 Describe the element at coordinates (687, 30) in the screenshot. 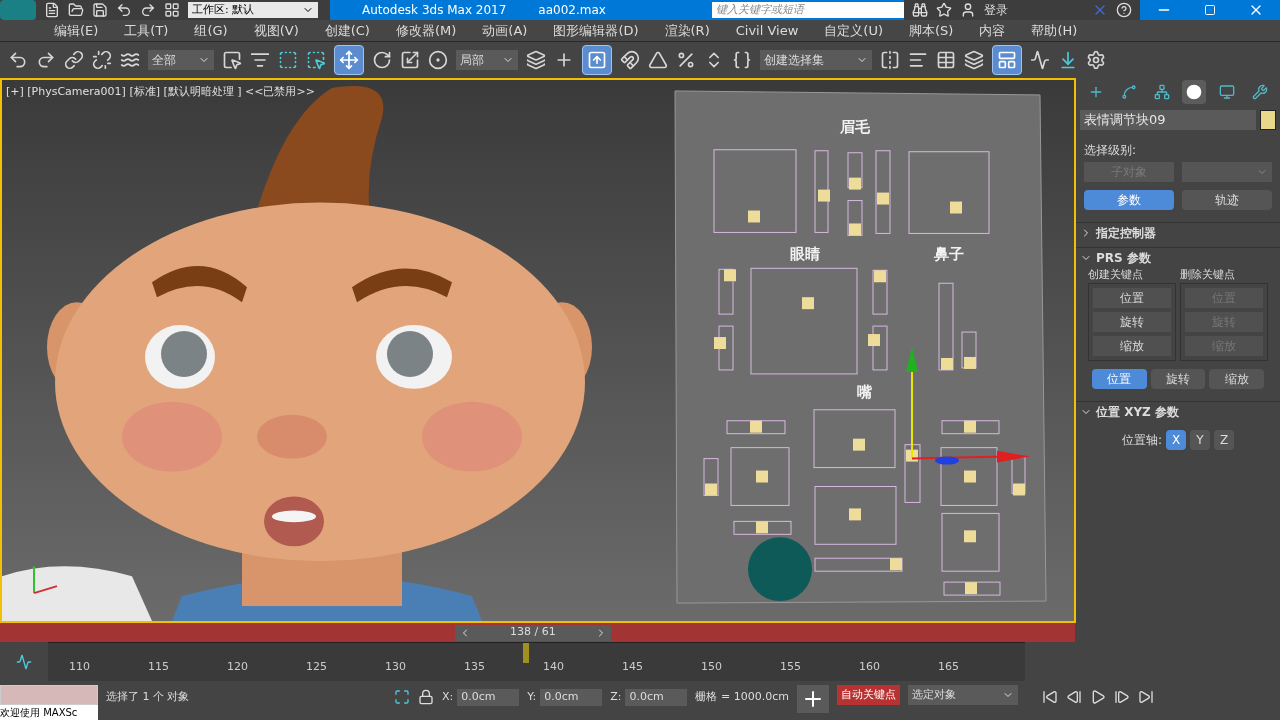

I see `menu-item: 渲染(R)` at that location.